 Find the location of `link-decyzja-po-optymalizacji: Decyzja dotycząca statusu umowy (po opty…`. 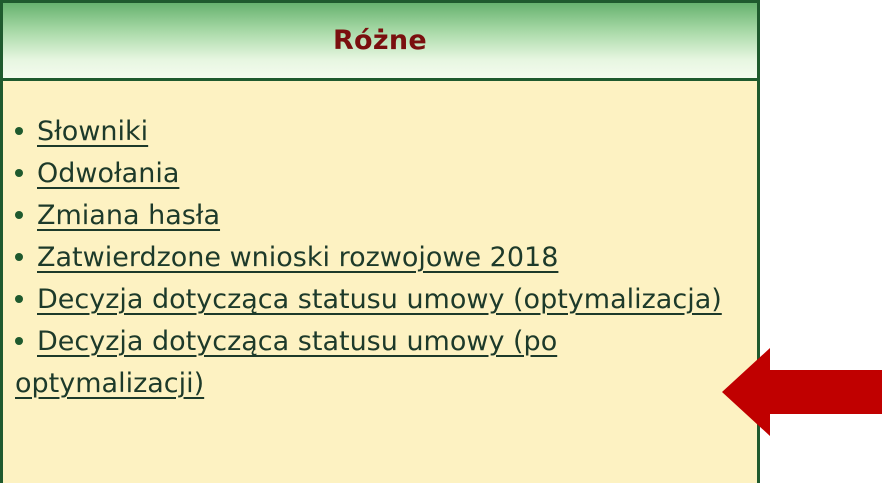

link-decyzja-po-optymalizacji: Decyzja dotycząca statusu umowy (po opty… is located at coordinates (286, 362).